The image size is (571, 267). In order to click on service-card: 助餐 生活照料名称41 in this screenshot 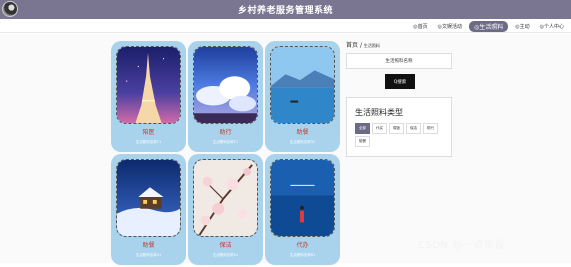, I will do `click(148, 209)`.